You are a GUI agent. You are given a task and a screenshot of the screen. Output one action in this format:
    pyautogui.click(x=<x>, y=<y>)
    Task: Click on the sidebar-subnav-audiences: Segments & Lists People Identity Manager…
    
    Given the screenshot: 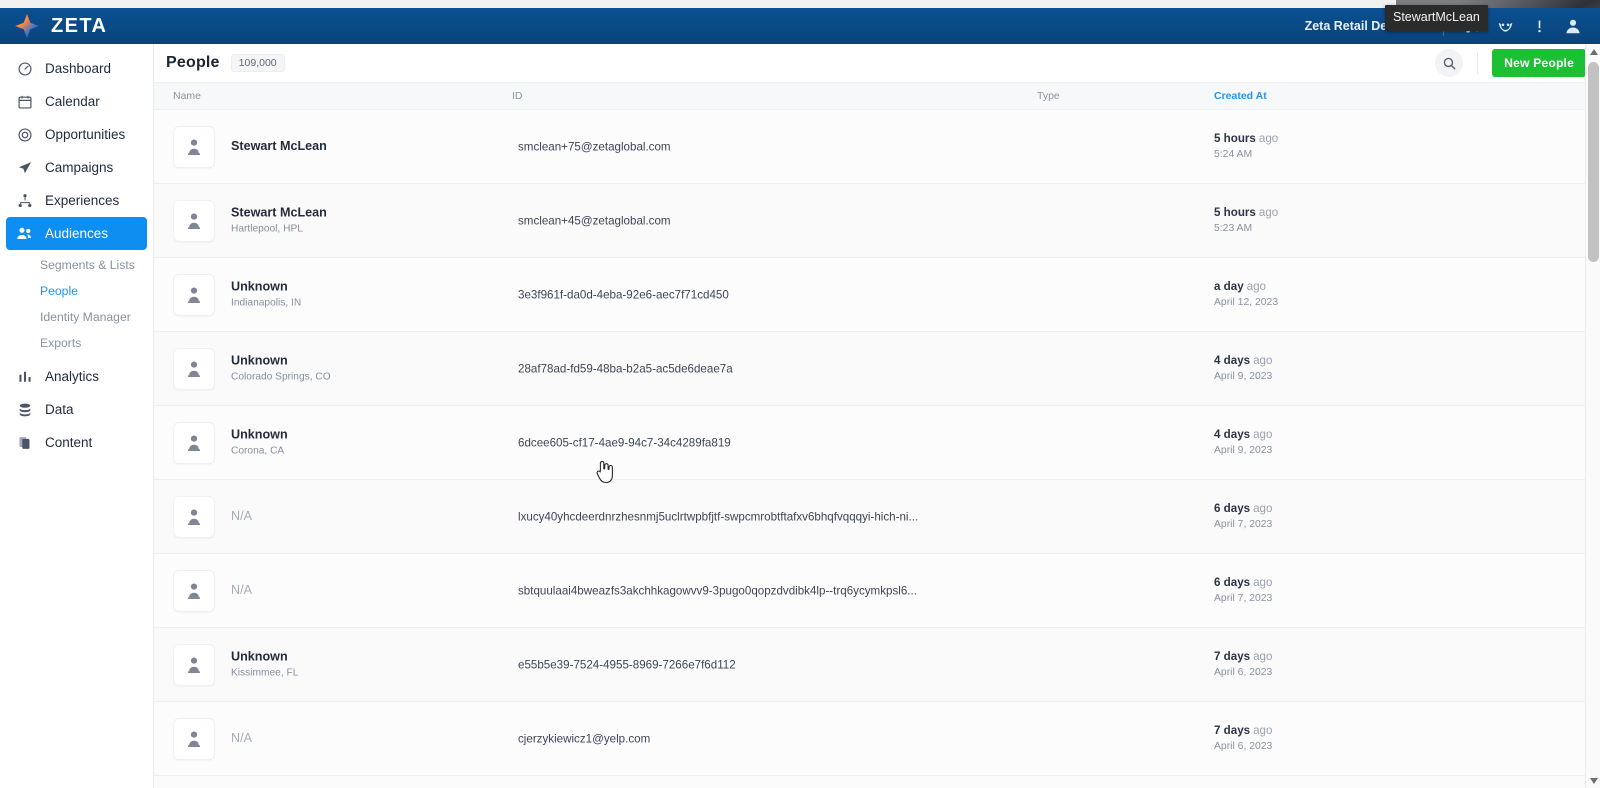 What is the action you would take?
    pyautogui.click(x=76, y=305)
    